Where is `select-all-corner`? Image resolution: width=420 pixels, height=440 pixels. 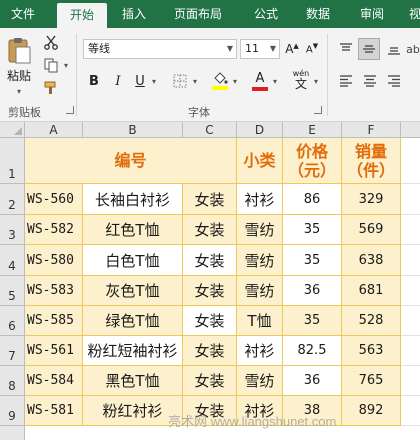 select-all-corner is located at coordinates (12, 130).